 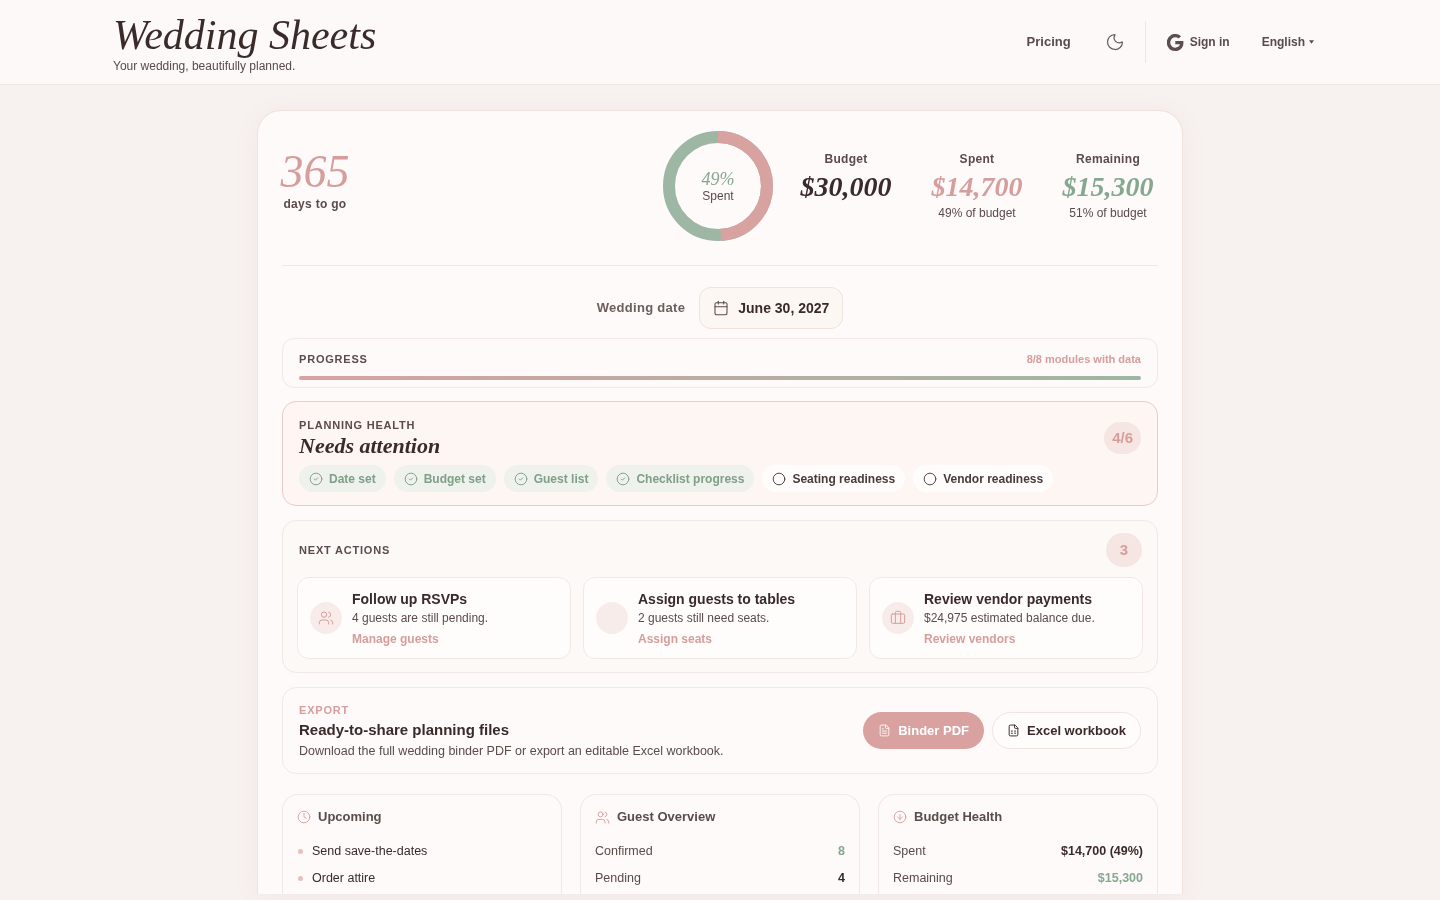 I want to click on action-detail: $24,975 estimated balance due., so click(x=1009, y=617).